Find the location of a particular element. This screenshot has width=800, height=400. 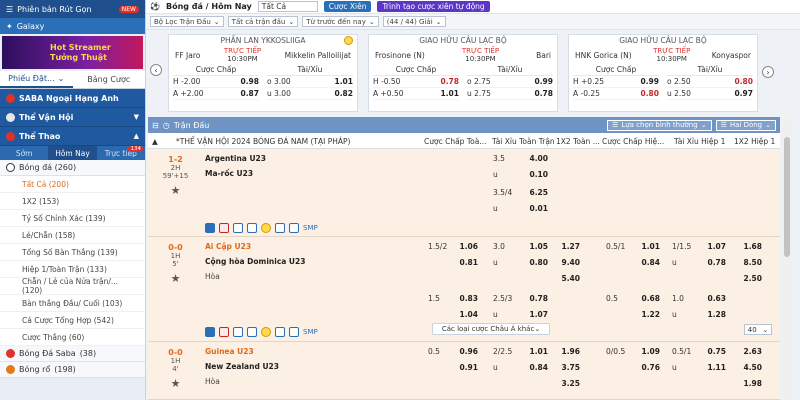

sidebar-group-saba-epl: SABA Ngoại Hạng Anh is located at coordinates (72, 98).